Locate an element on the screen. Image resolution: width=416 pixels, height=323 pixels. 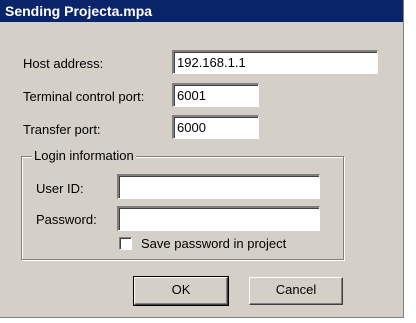
password-input is located at coordinates (219, 219).